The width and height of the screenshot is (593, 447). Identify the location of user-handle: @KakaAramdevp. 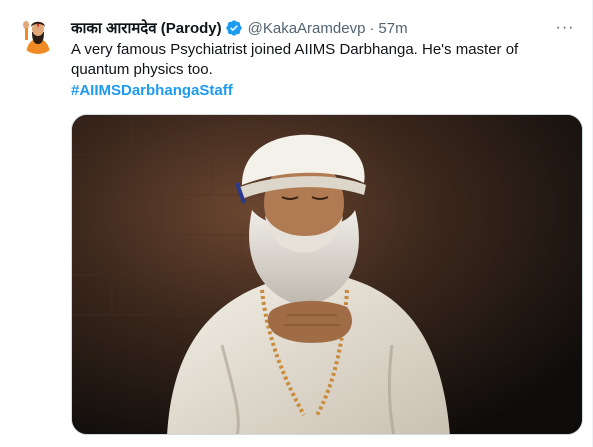
(307, 28).